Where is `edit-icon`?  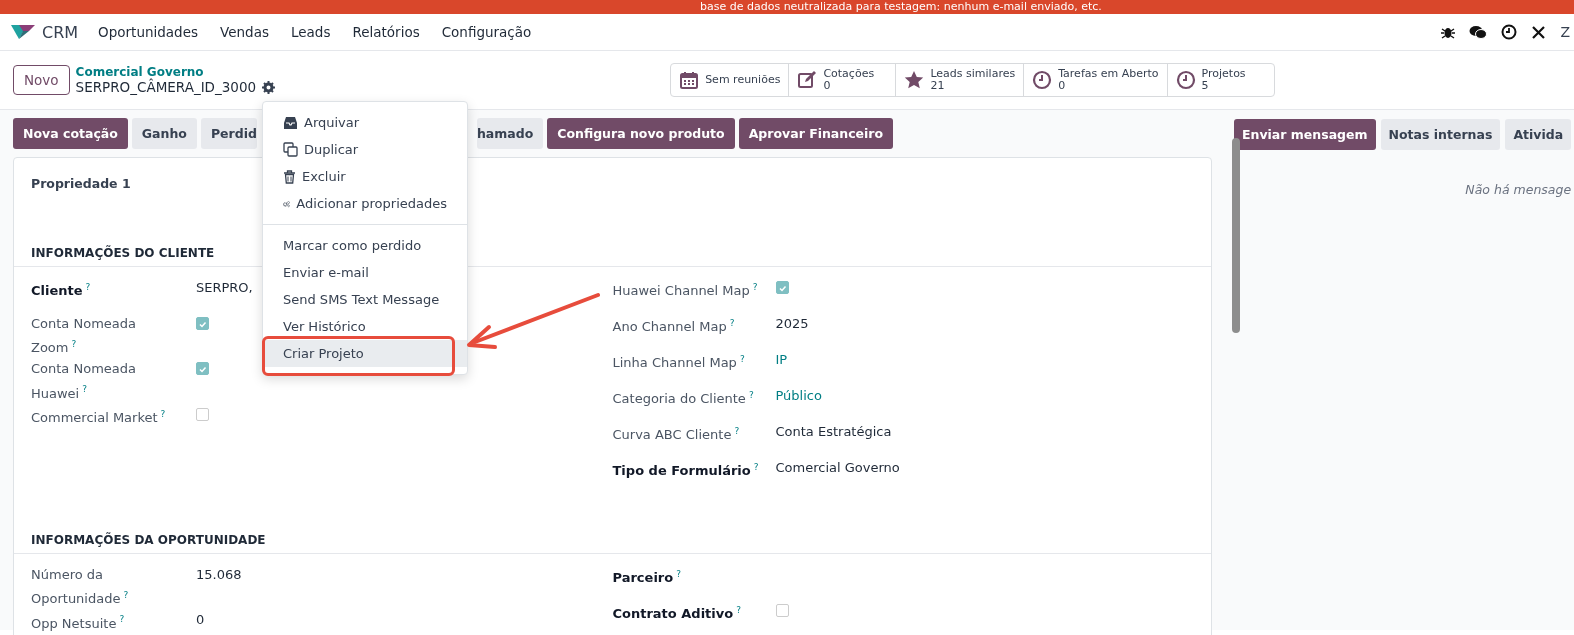
edit-icon is located at coordinates (807, 80).